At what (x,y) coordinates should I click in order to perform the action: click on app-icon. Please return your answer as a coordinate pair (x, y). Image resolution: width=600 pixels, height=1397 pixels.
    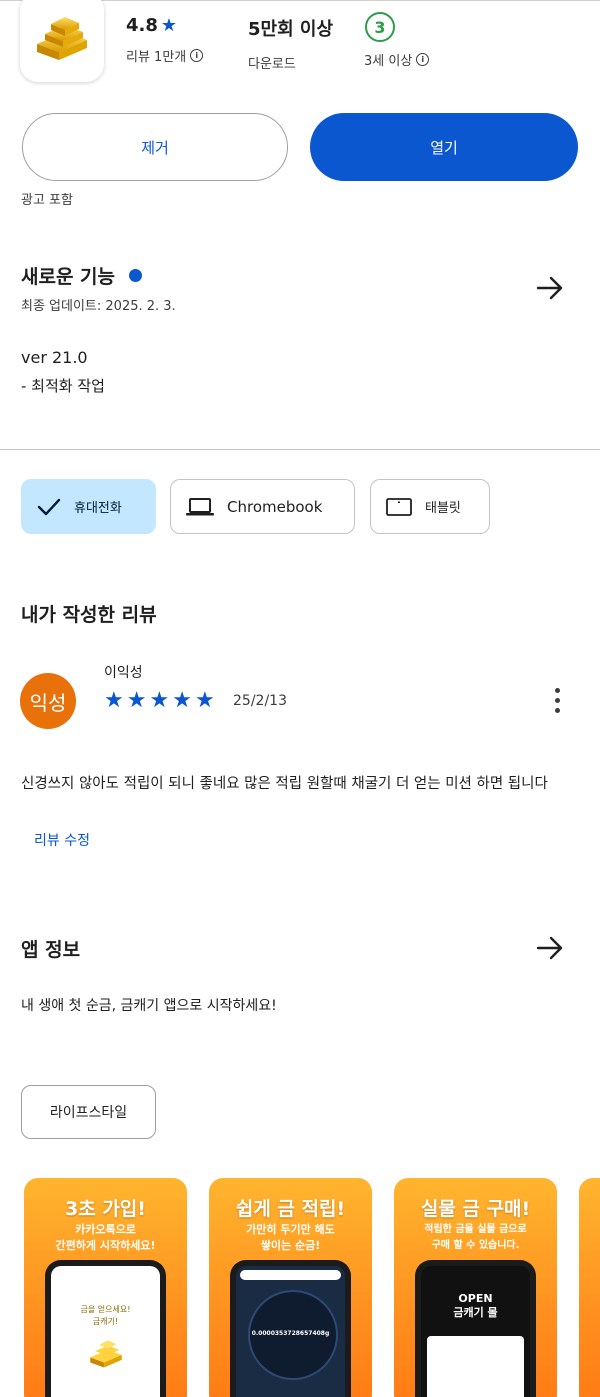
    Looking at the image, I should click on (62, 41).